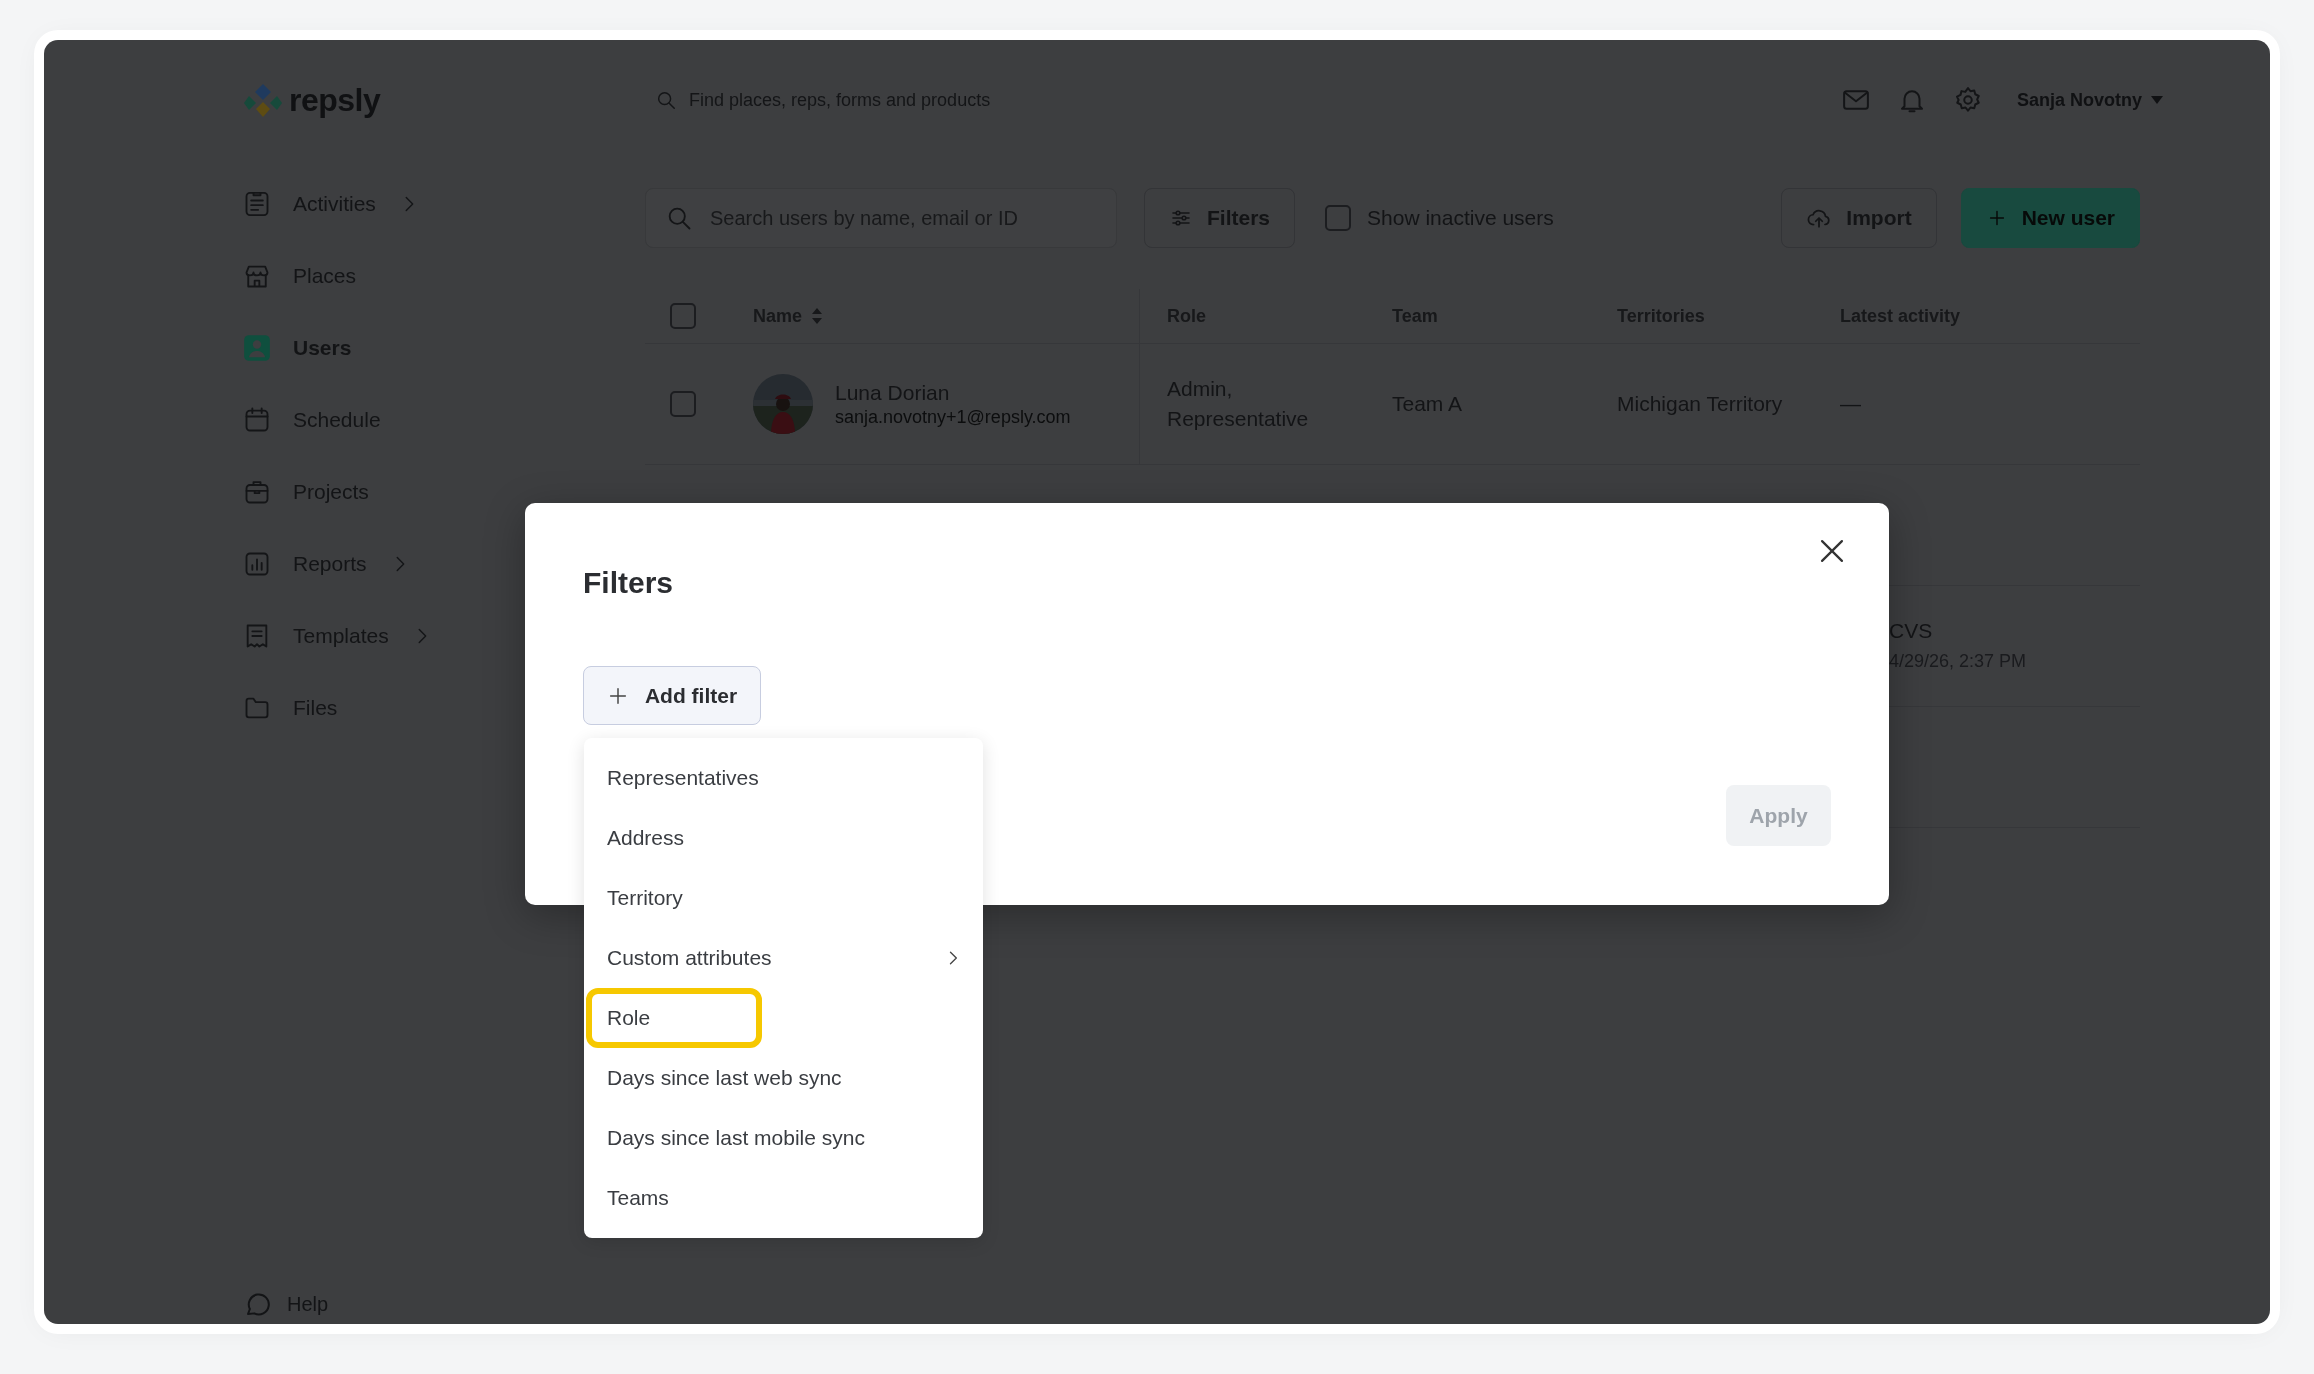 The height and width of the screenshot is (1374, 2314). Describe the element at coordinates (257, 204) in the screenshot. I see `clipboard-icon` at that location.